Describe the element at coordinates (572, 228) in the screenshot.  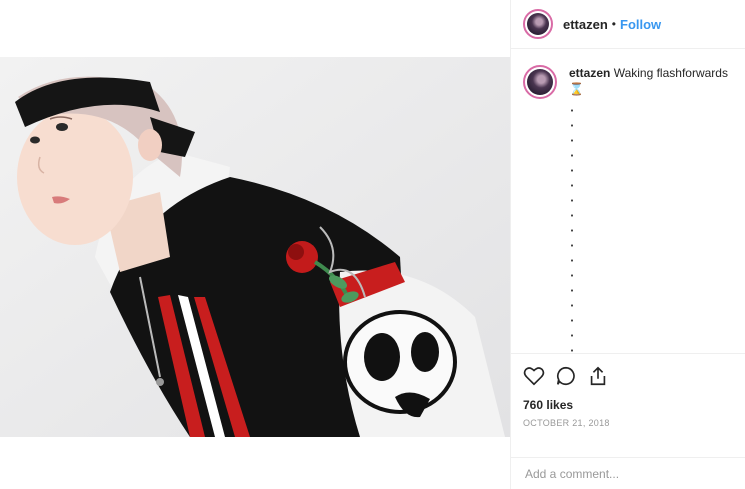
I see `caption-dotted-line` at that location.